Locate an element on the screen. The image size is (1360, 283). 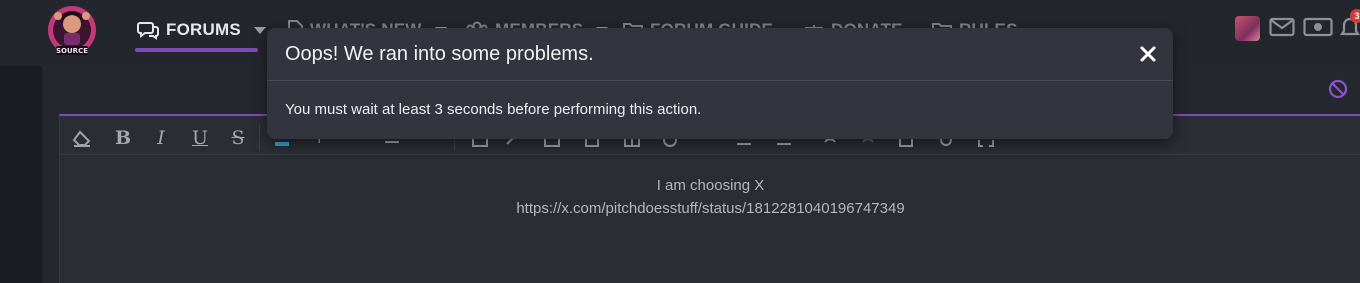
dialog-title: Oops! We ran into some problems. is located at coordinates (439, 54).